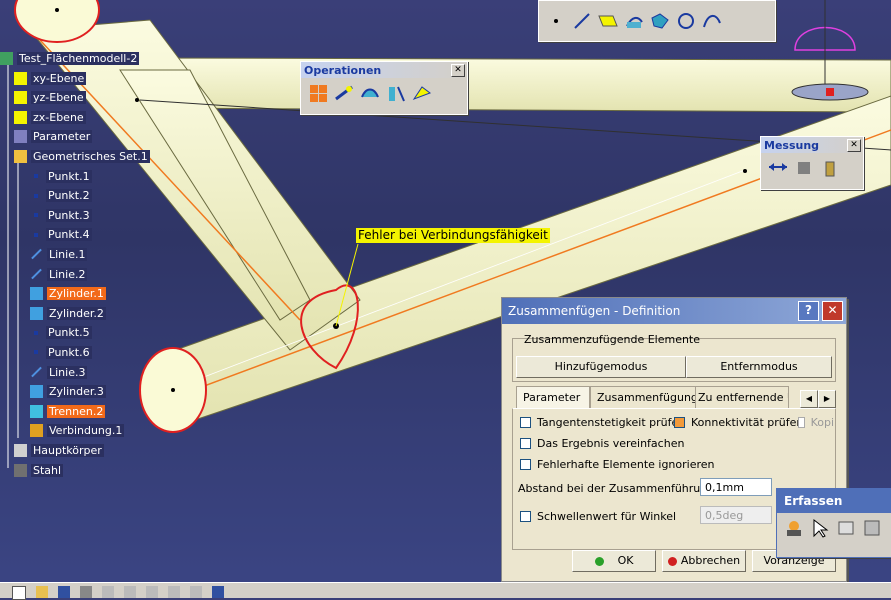 This screenshot has width=891, height=600. Describe the element at coordinates (704, 561) in the screenshot. I see `cancel-button: Abbrechen` at that location.